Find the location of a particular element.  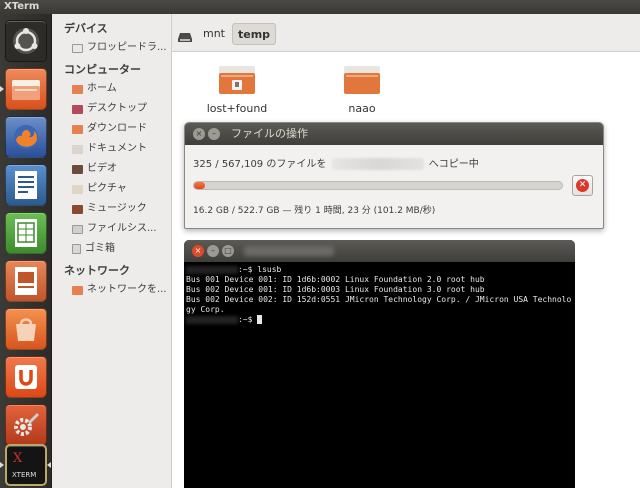

sidebar-item-desktop: デスクトップ is located at coordinates (111, 109).